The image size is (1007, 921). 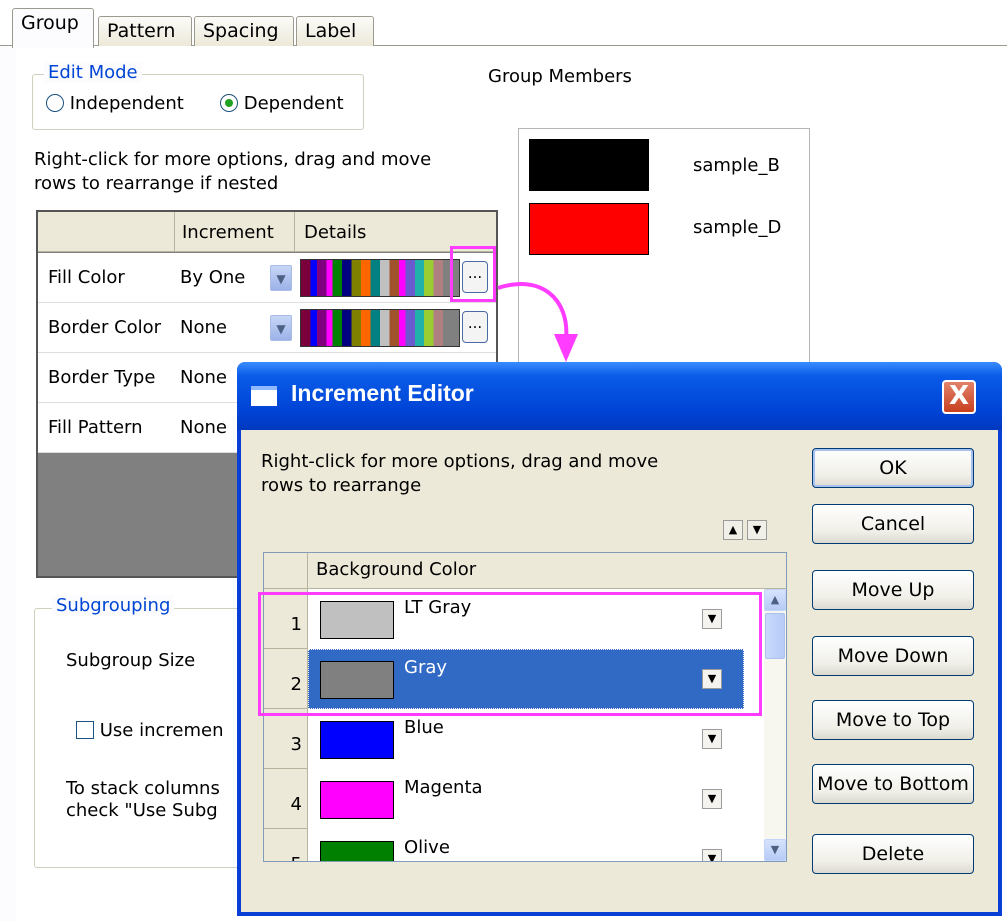 I want to click on radio-independent: Independent, so click(x=115, y=103).